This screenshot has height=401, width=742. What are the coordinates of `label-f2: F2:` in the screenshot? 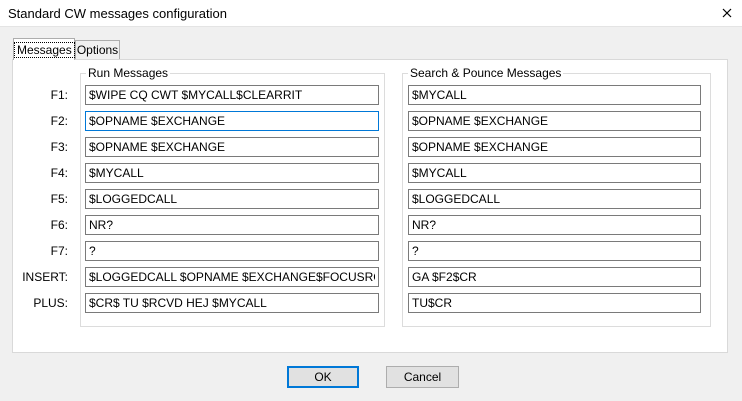 It's located at (59, 121).